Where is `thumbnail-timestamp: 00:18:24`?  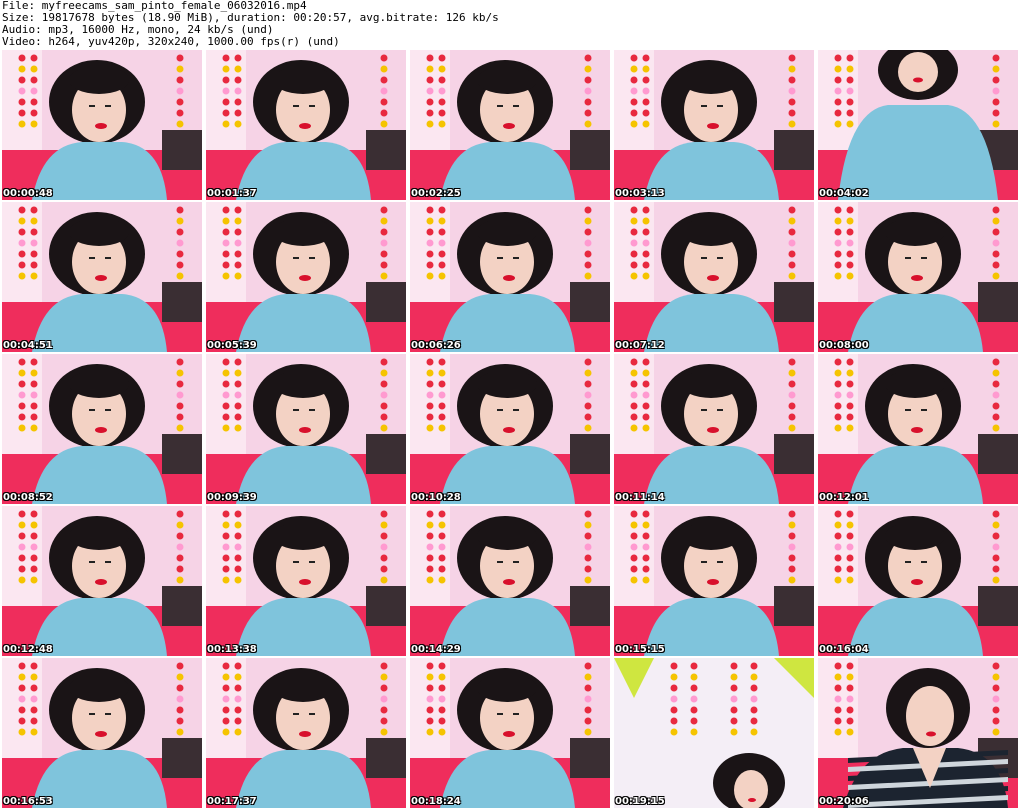
thumbnail-timestamp: 00:18:24 is located at coordinates (436, 801).